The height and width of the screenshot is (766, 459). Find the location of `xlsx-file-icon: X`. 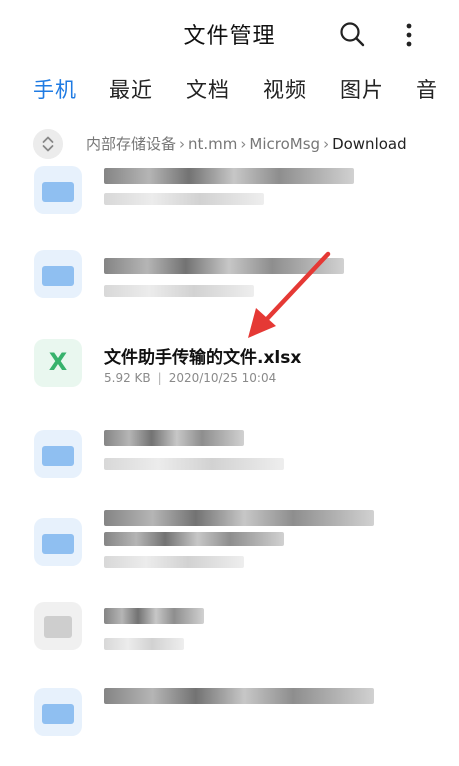

xlsx-file-icon: X is located at coordinates (58, 363).